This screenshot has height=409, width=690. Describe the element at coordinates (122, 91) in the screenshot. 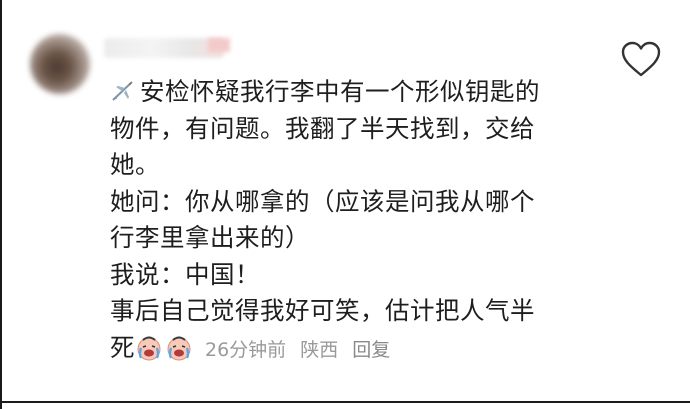

I see `airplane-icon` at that location.